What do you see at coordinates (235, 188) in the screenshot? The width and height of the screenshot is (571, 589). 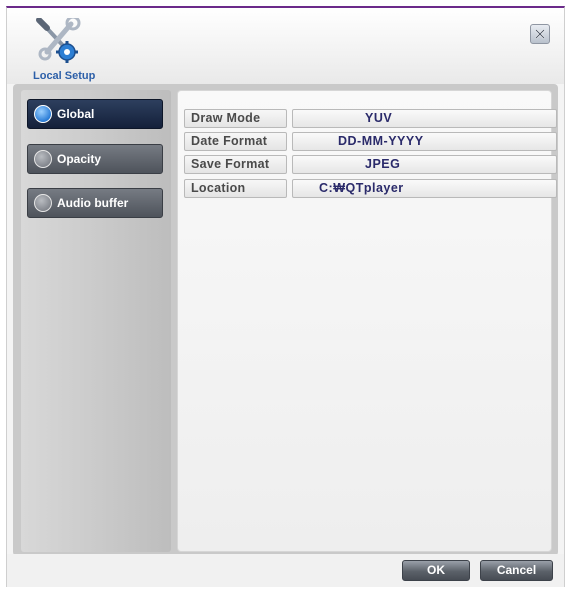 I see `setting-label: Location` at bounding box center [235, 188].